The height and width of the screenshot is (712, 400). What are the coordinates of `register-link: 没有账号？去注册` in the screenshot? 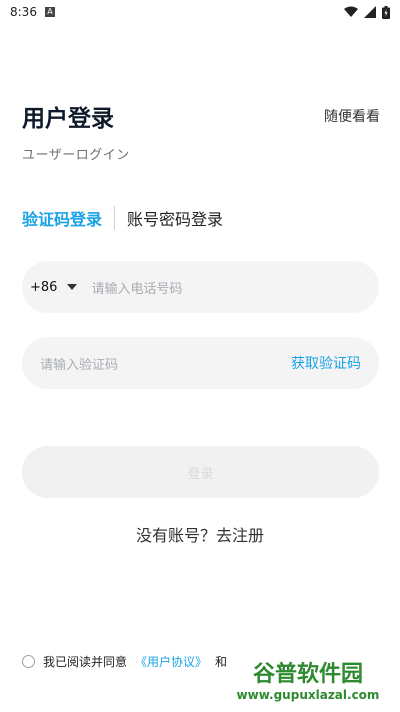 It's located at (200, 534).